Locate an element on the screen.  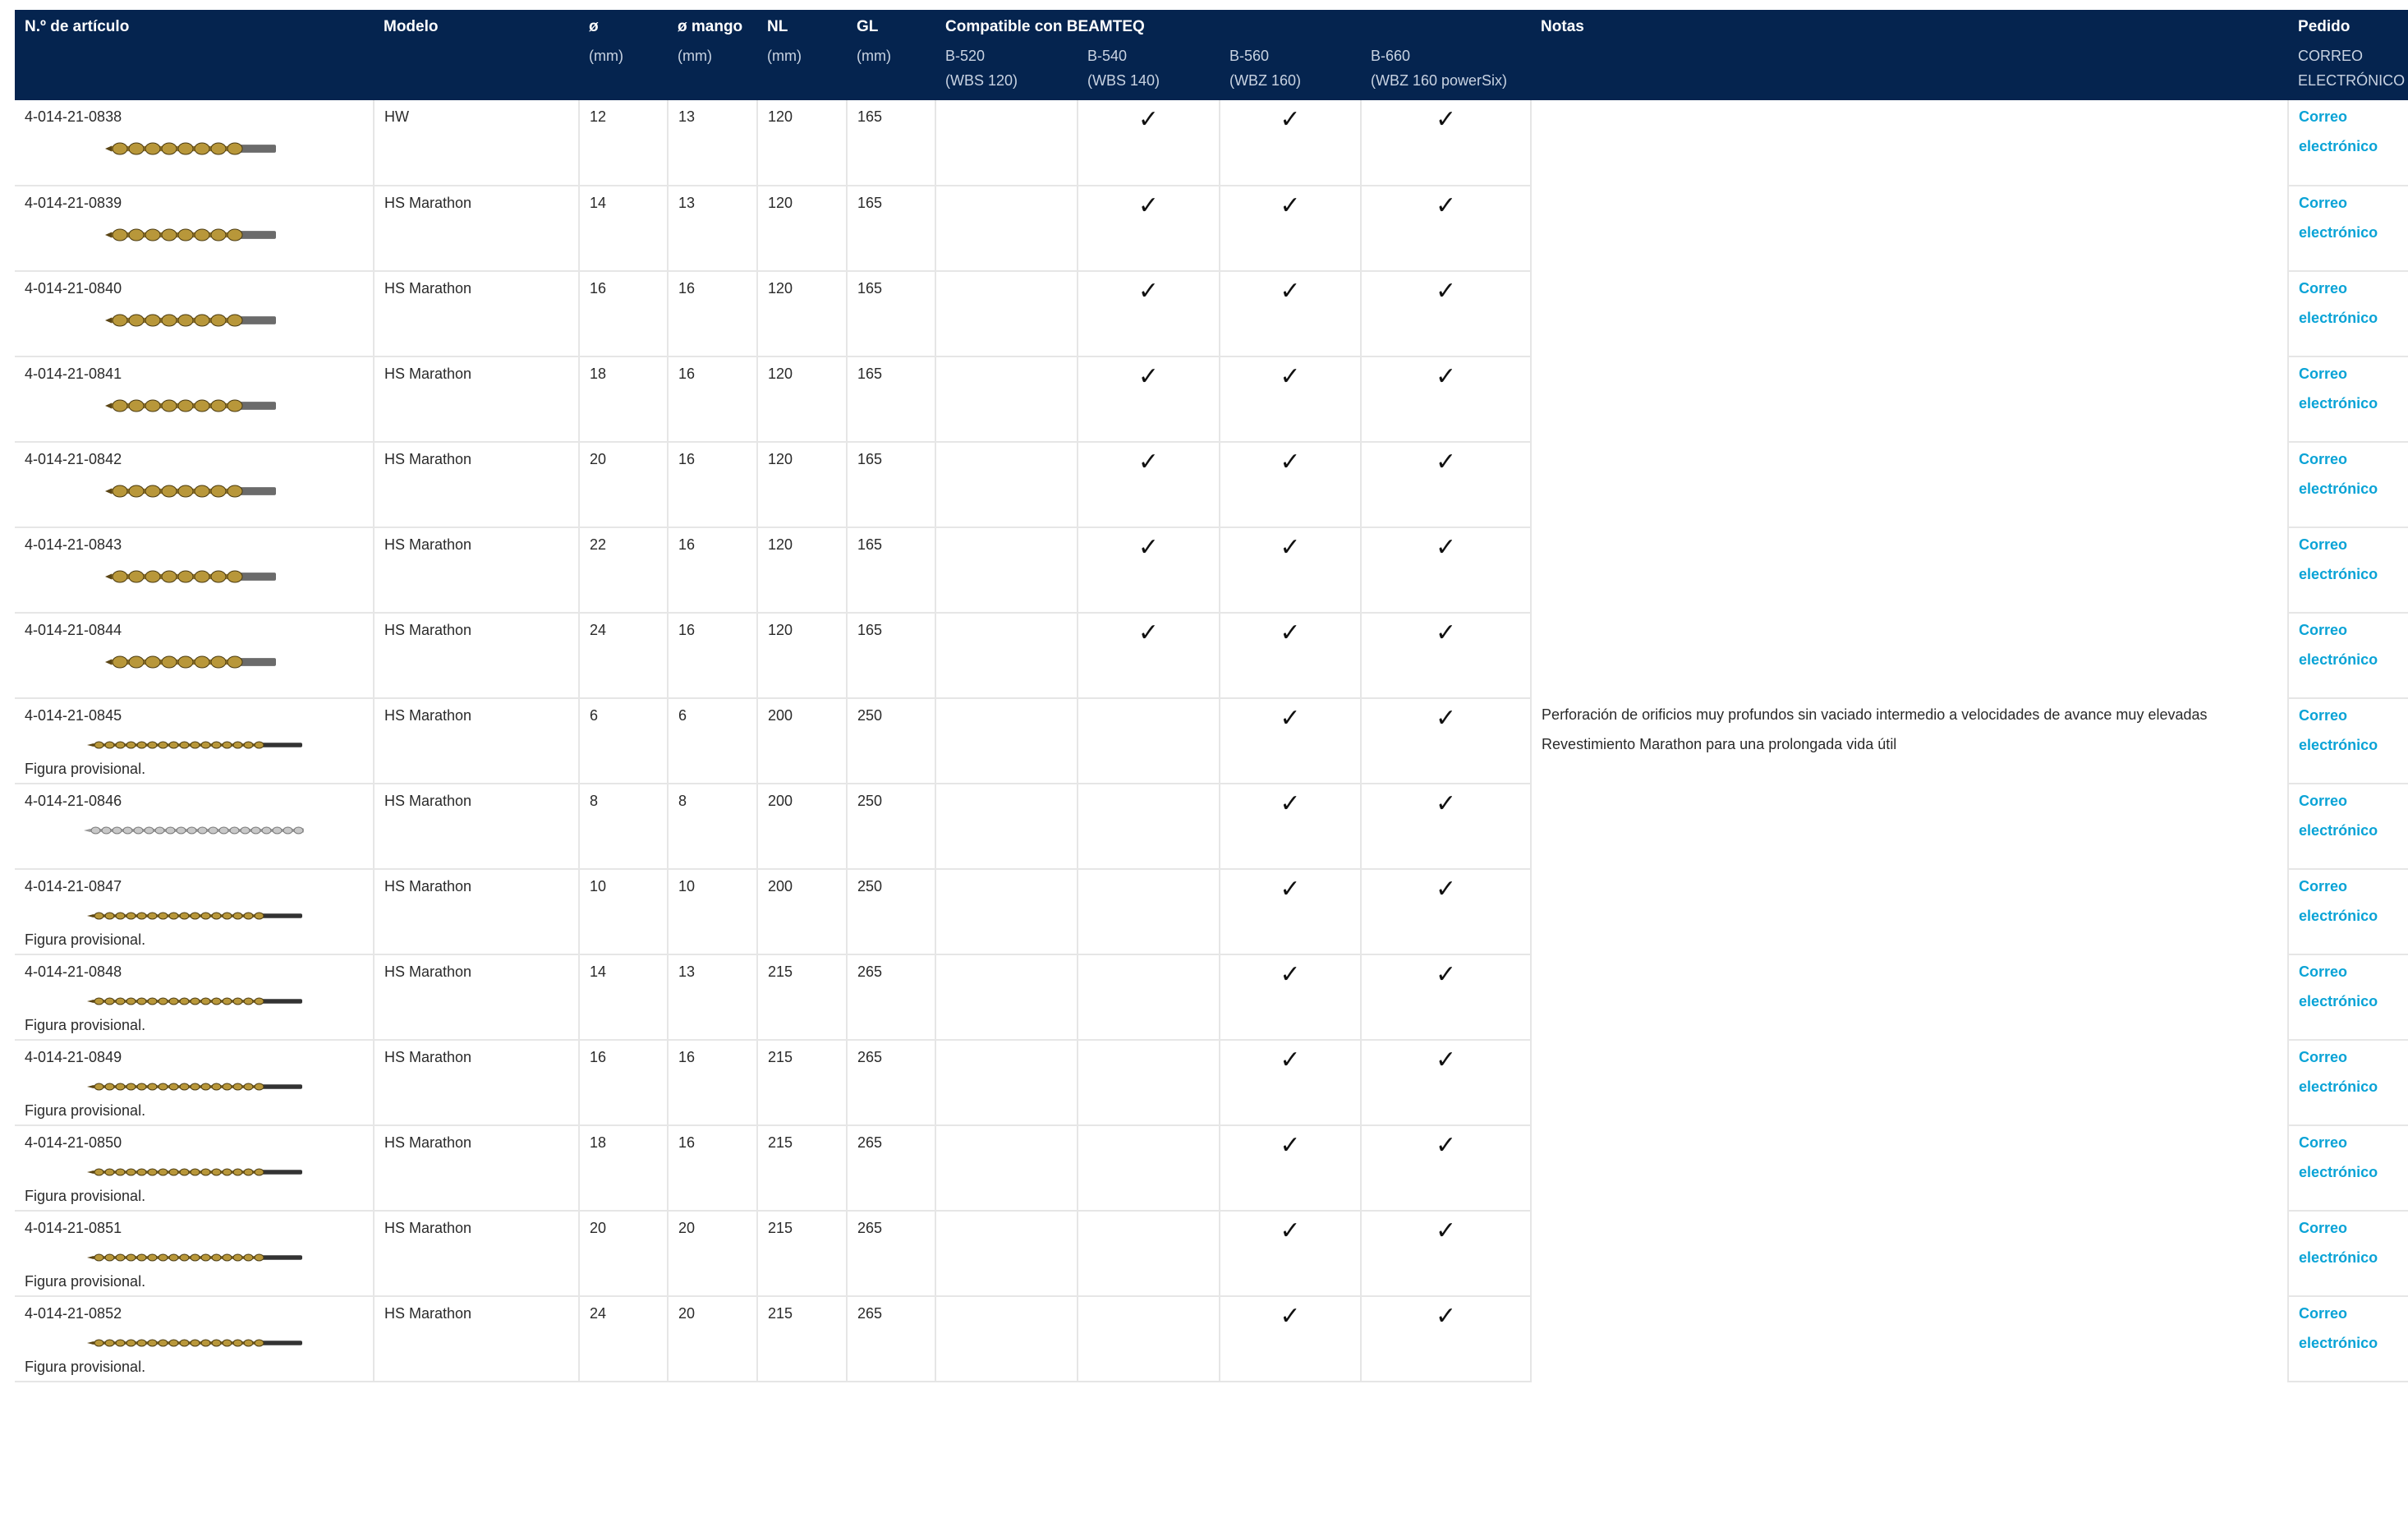
cell-diameter: 22 is located at coordinates (624, 570).